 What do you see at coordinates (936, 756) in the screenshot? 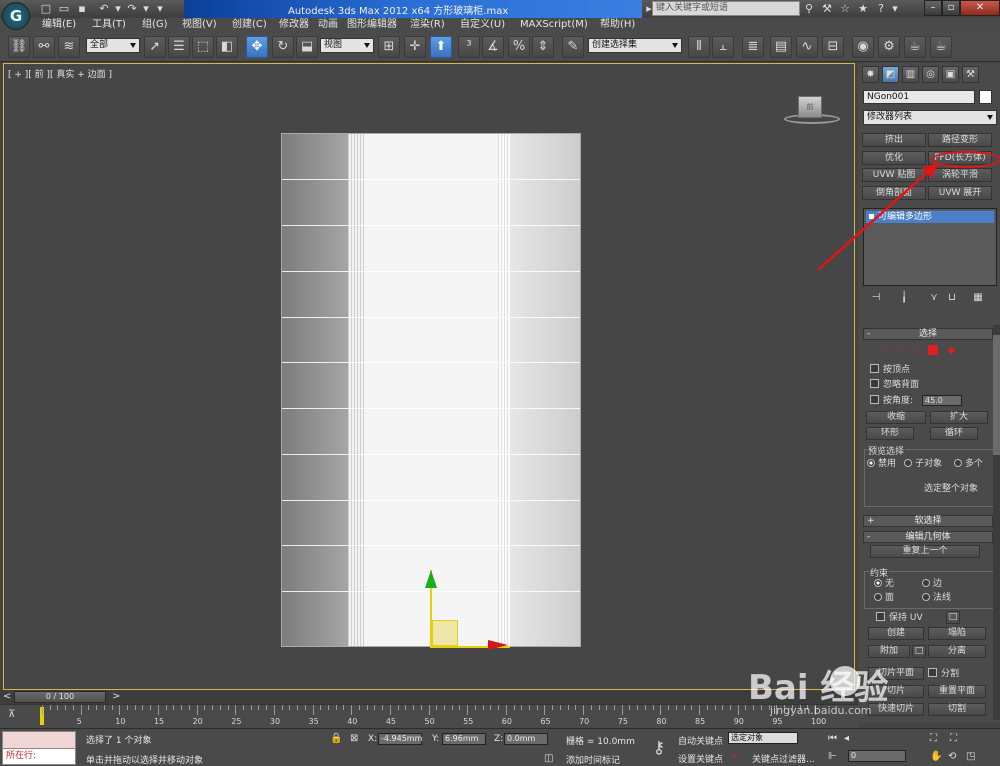
I see `field-of-view-icon: ✋` at bounding box center [936, 756].